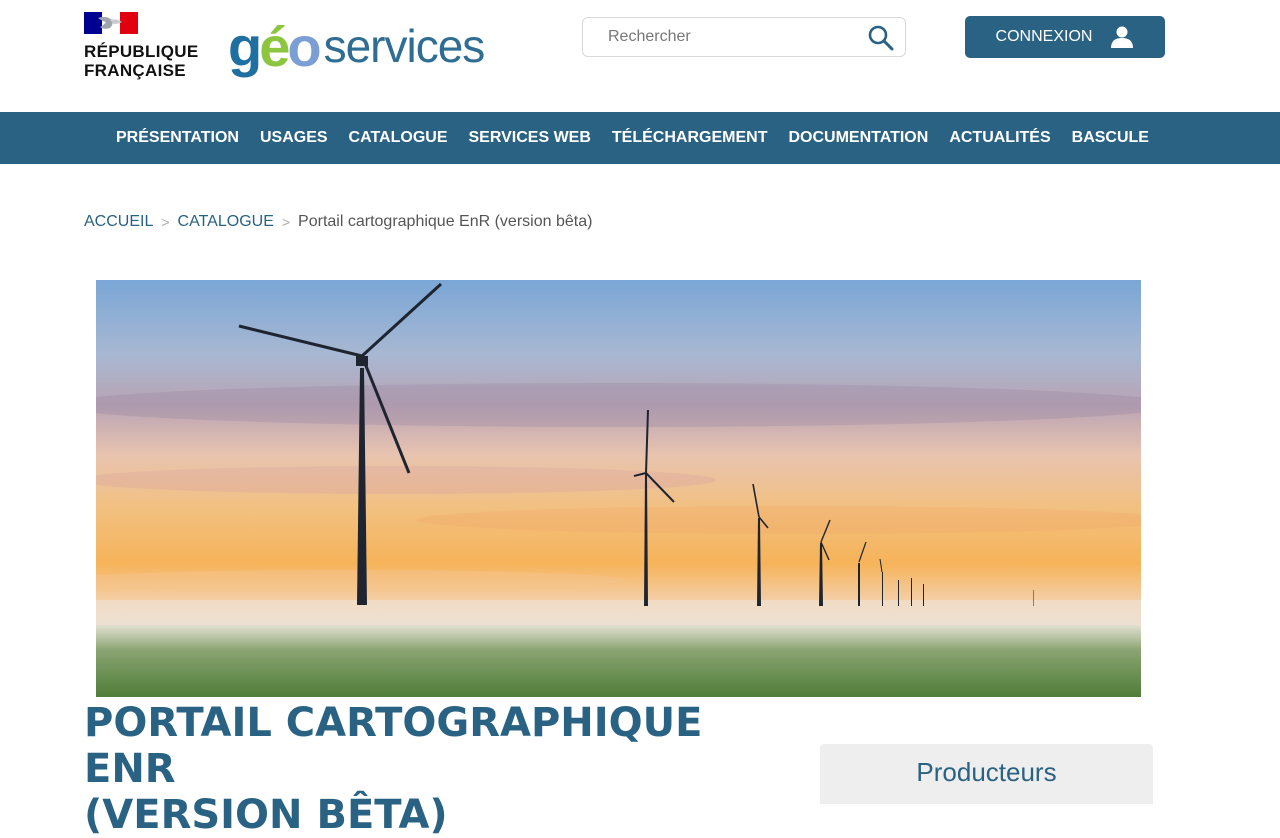 The width and height of the screenshot is (1280, 838). What do you see at coordinates (118, 222) in the screenshot?
I see `breadcrumb-home: ACCUEIL` at bounding box center [118, 222].